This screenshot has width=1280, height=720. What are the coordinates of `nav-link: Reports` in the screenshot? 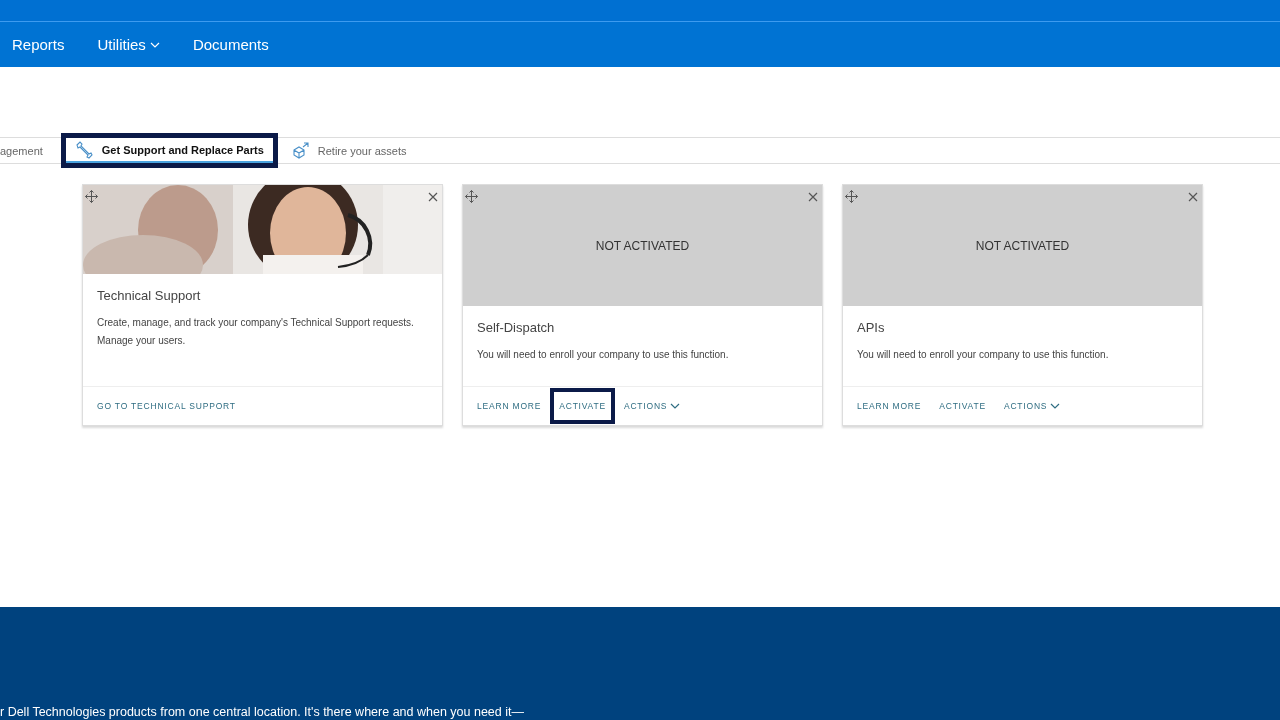 It's located at (38, 44).